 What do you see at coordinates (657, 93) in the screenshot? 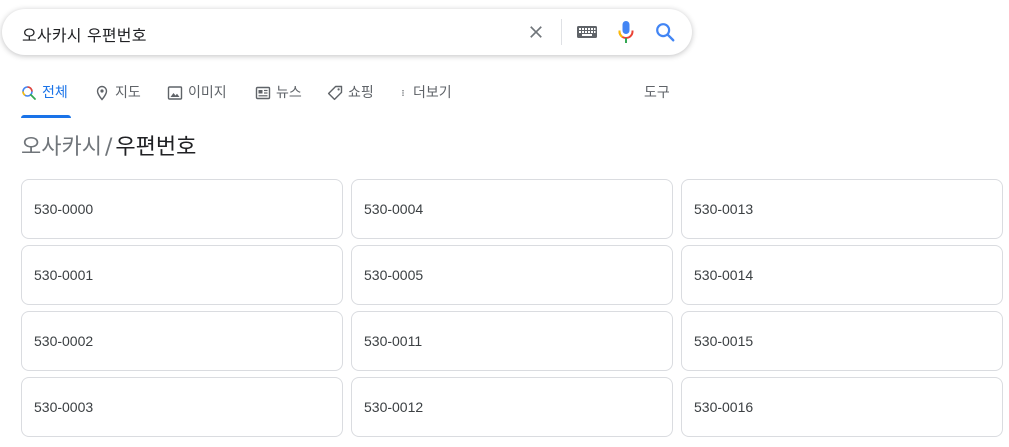
I see `tab-tools-label: 도구` at bounding box center [657, 93].